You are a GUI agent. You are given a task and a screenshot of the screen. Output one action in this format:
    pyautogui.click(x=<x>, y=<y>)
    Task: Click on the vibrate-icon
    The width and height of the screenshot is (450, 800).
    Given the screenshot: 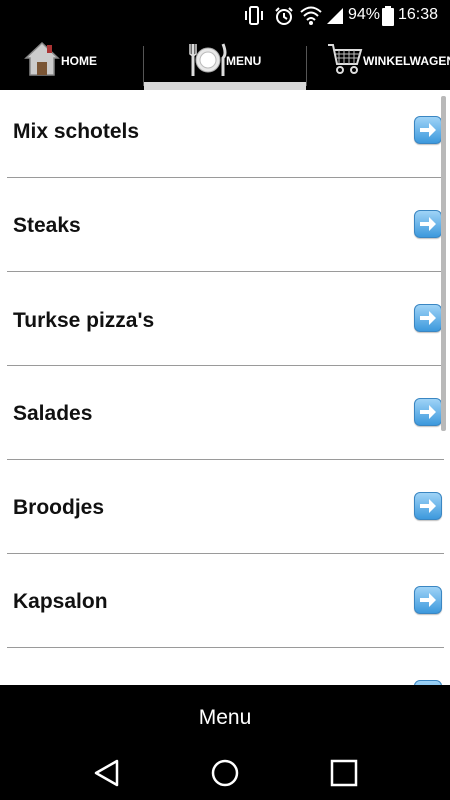 What is the action you would take?
    pyautogui.click(x=254, y=15)
    